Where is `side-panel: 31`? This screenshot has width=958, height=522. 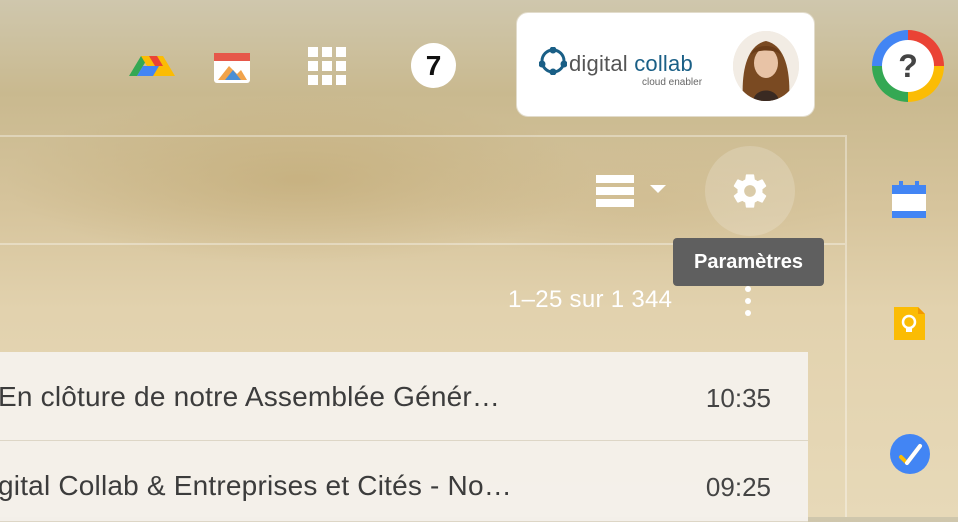 side-panel: 31 is located at coordinates (902, 326).